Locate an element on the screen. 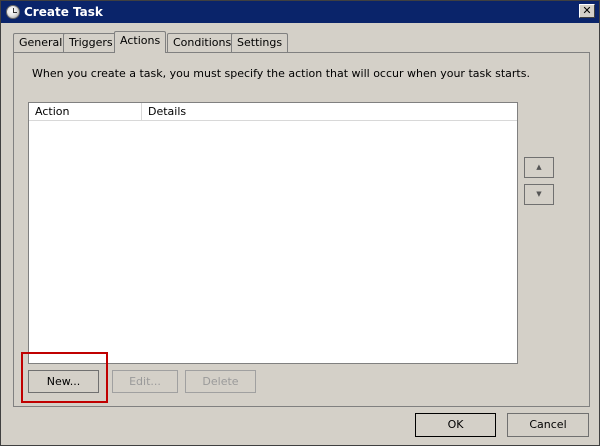 The height and width of the screenshot is (446, 600). delete-action-button: Delete is located at coordinates (220, 381).